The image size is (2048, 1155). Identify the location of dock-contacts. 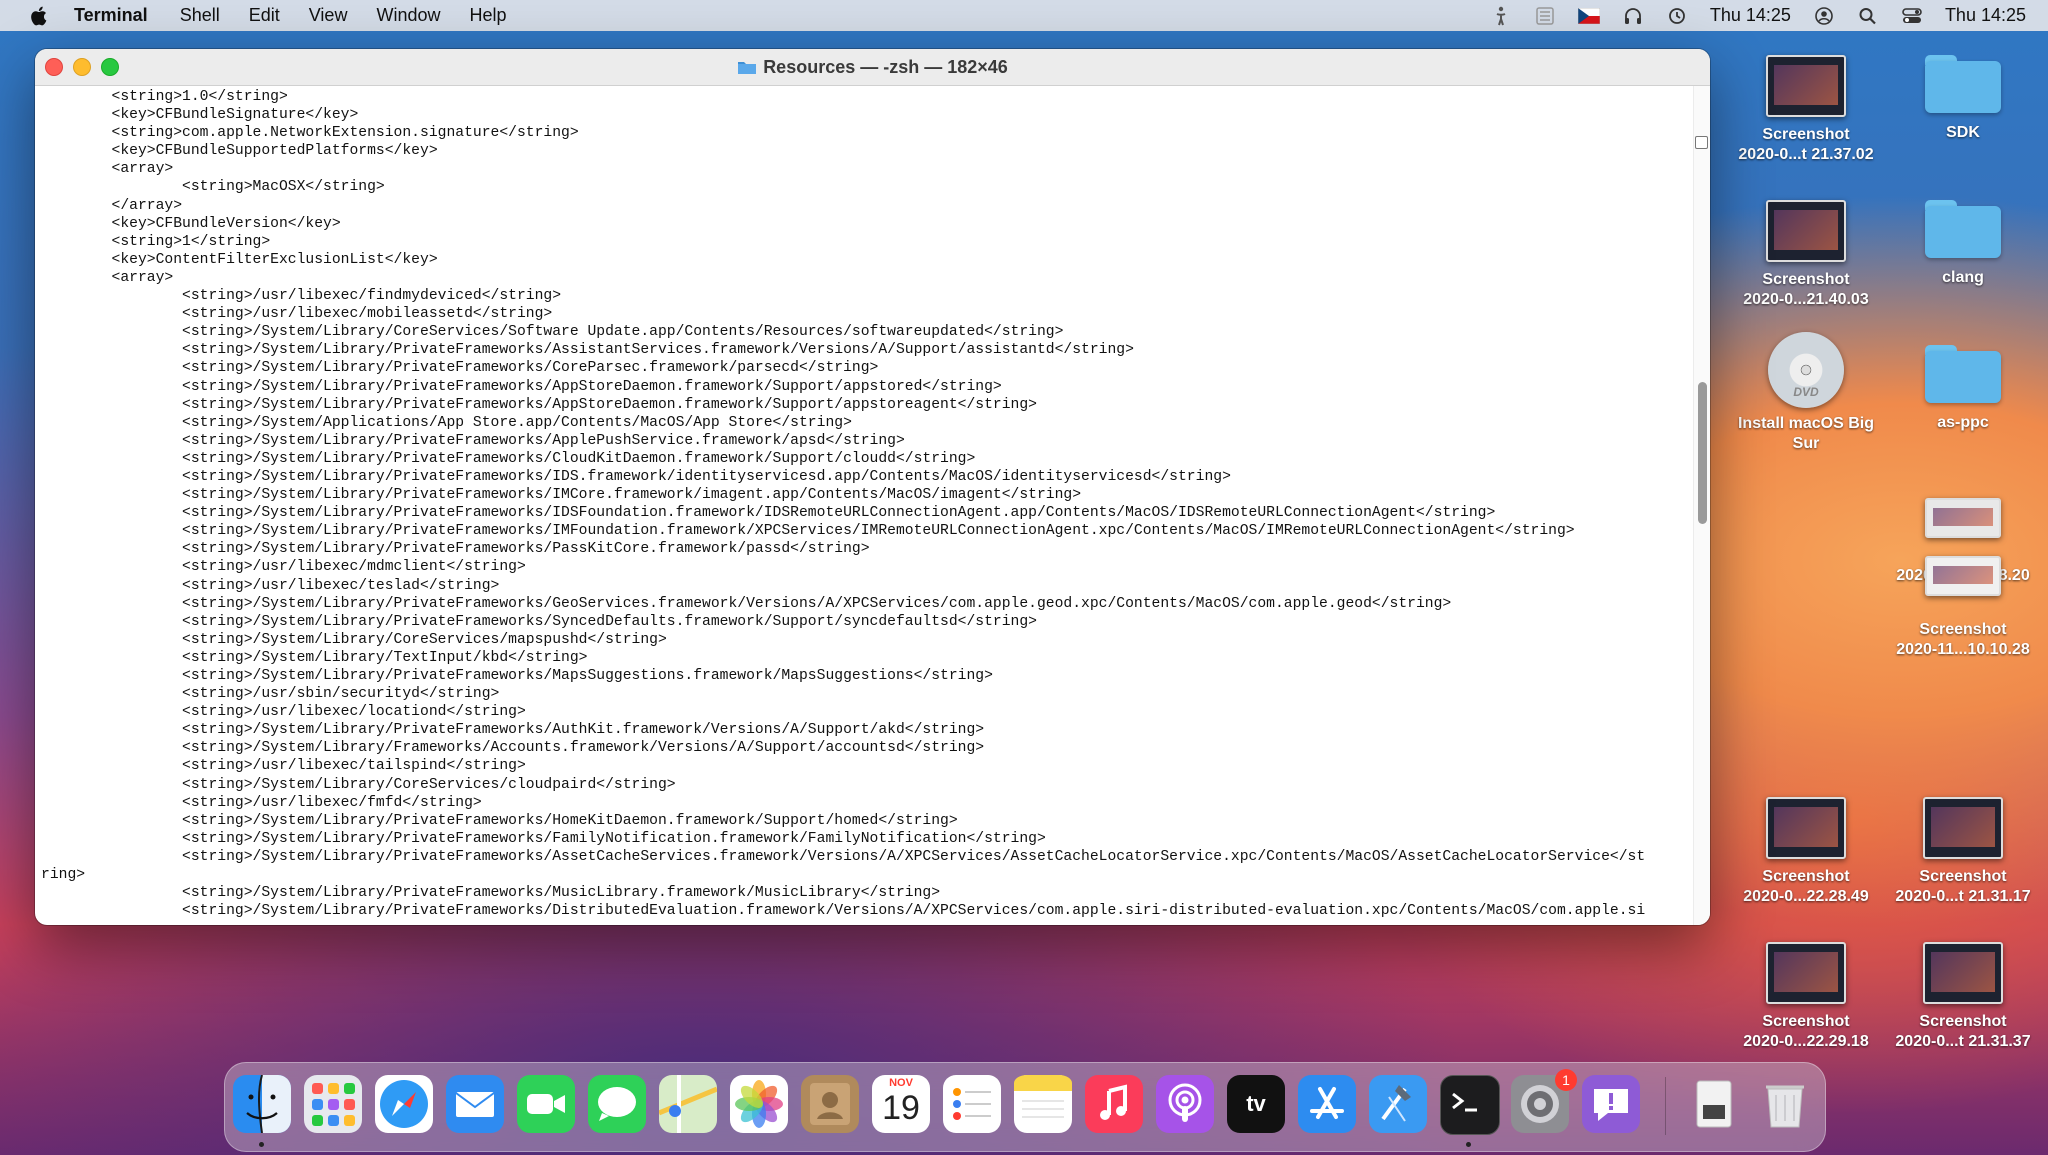
(830, 1104).